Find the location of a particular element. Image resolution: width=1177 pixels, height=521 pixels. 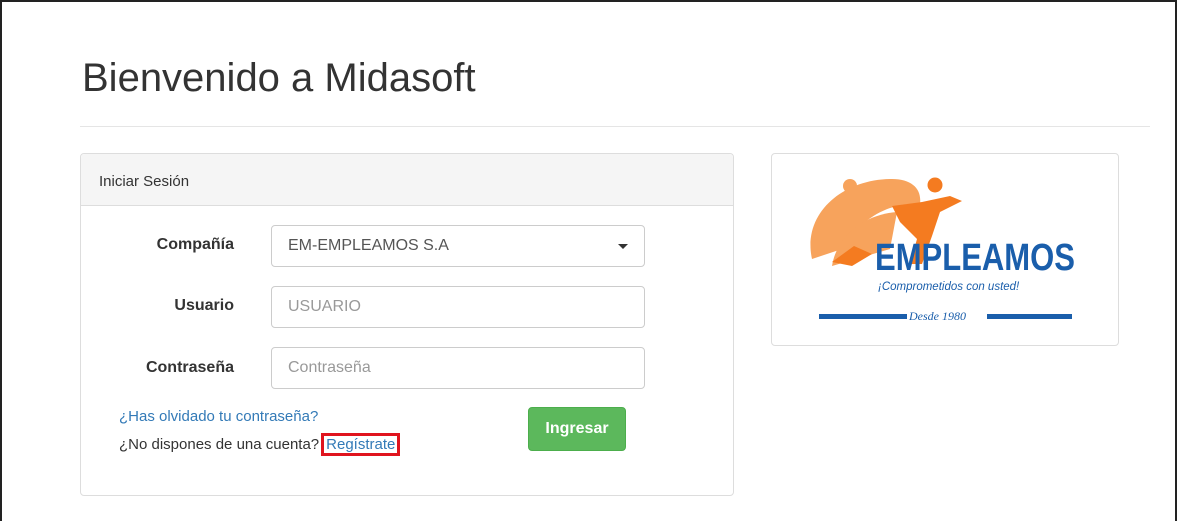

password-label: Contraseña is located at coordinates (189, 367).